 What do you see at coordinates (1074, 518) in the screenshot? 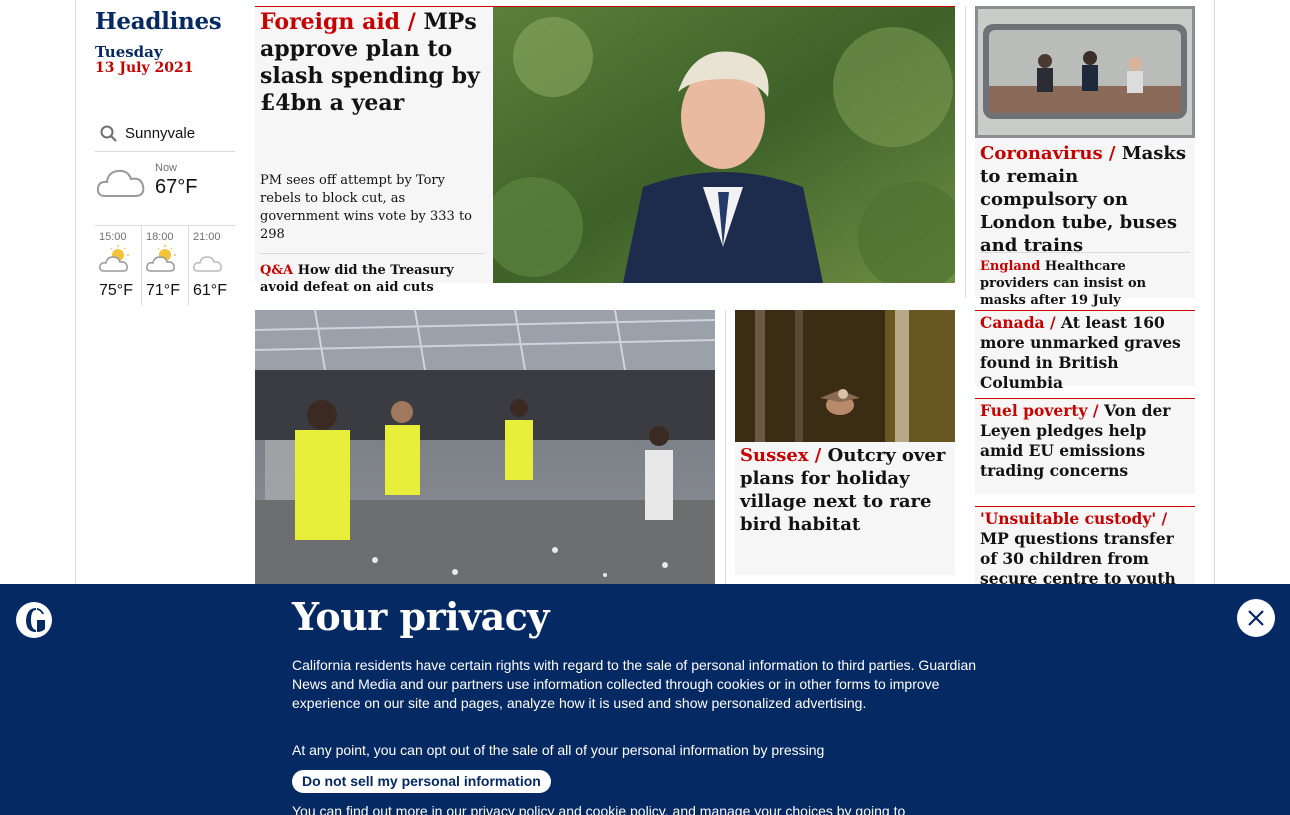
I see `small-story-kicker: 'Unsuitable custody' /` at bounding box center [1074, 518].